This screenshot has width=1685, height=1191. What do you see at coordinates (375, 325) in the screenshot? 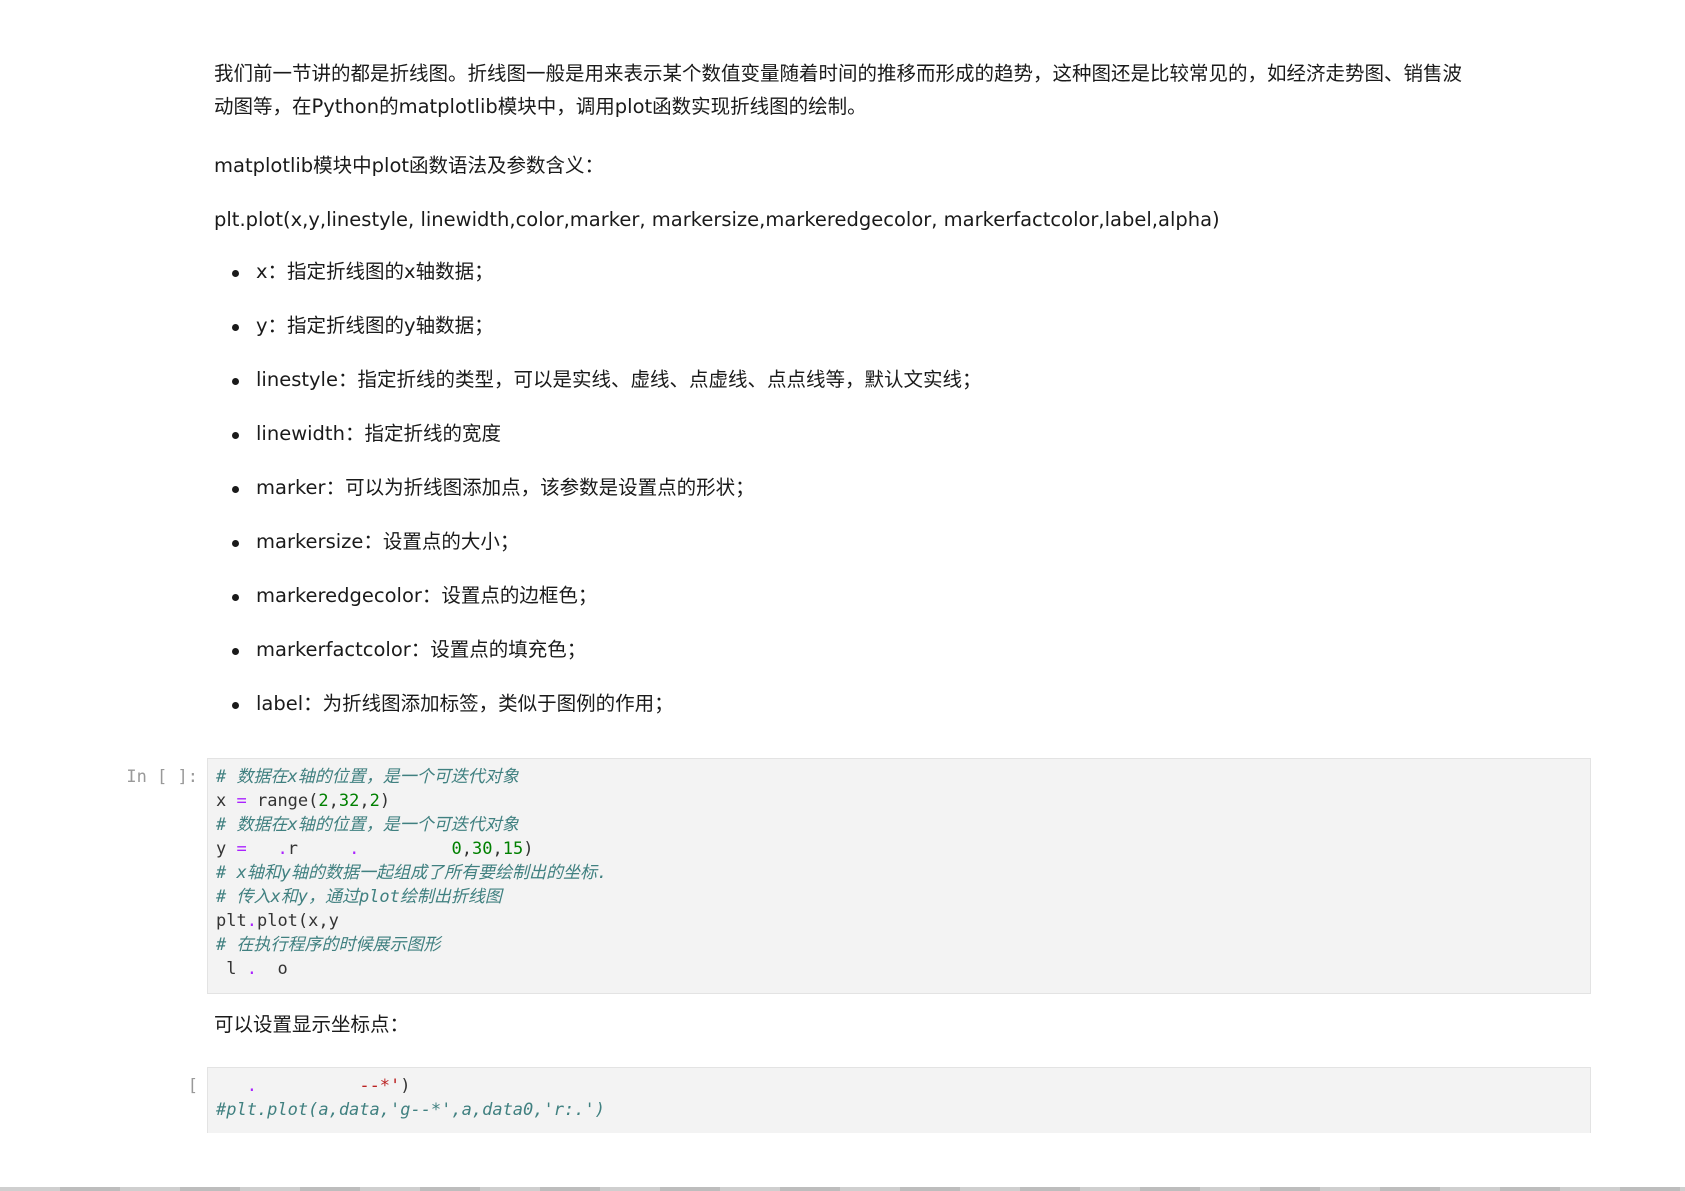
I see `param-y: y：指定折线图的y轴数据；` at bounding box center [375, 325].